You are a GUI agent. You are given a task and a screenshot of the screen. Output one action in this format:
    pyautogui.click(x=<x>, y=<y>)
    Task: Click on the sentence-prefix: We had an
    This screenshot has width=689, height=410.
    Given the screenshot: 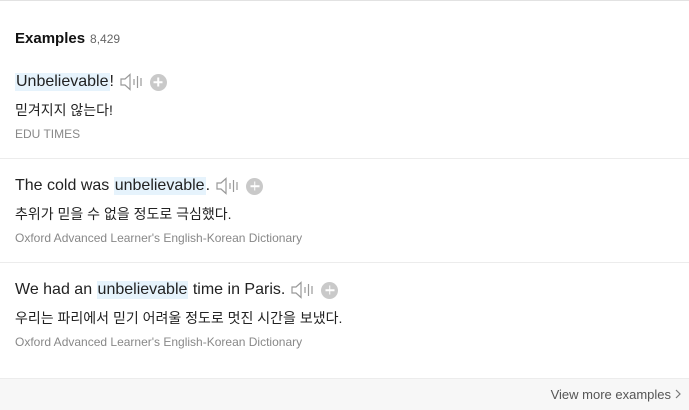 What is the action you would take?
    pyautogui.click(x=56, y=289)
    